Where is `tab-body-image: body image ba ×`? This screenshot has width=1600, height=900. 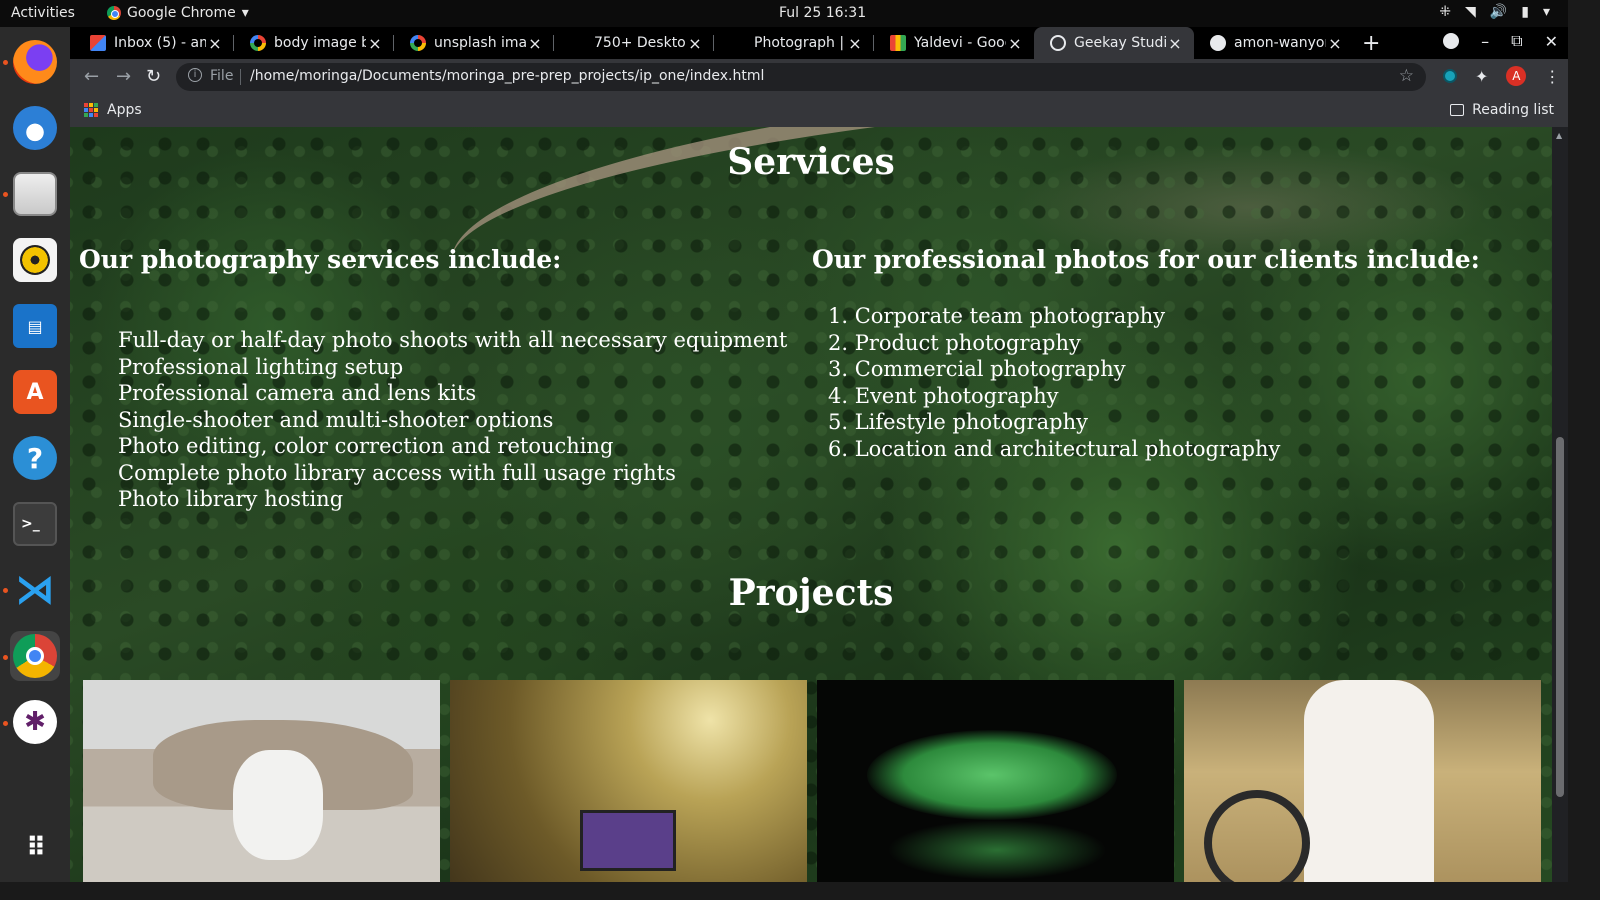
tab-body-image: body image ba × is located at coordinates (314, 43).